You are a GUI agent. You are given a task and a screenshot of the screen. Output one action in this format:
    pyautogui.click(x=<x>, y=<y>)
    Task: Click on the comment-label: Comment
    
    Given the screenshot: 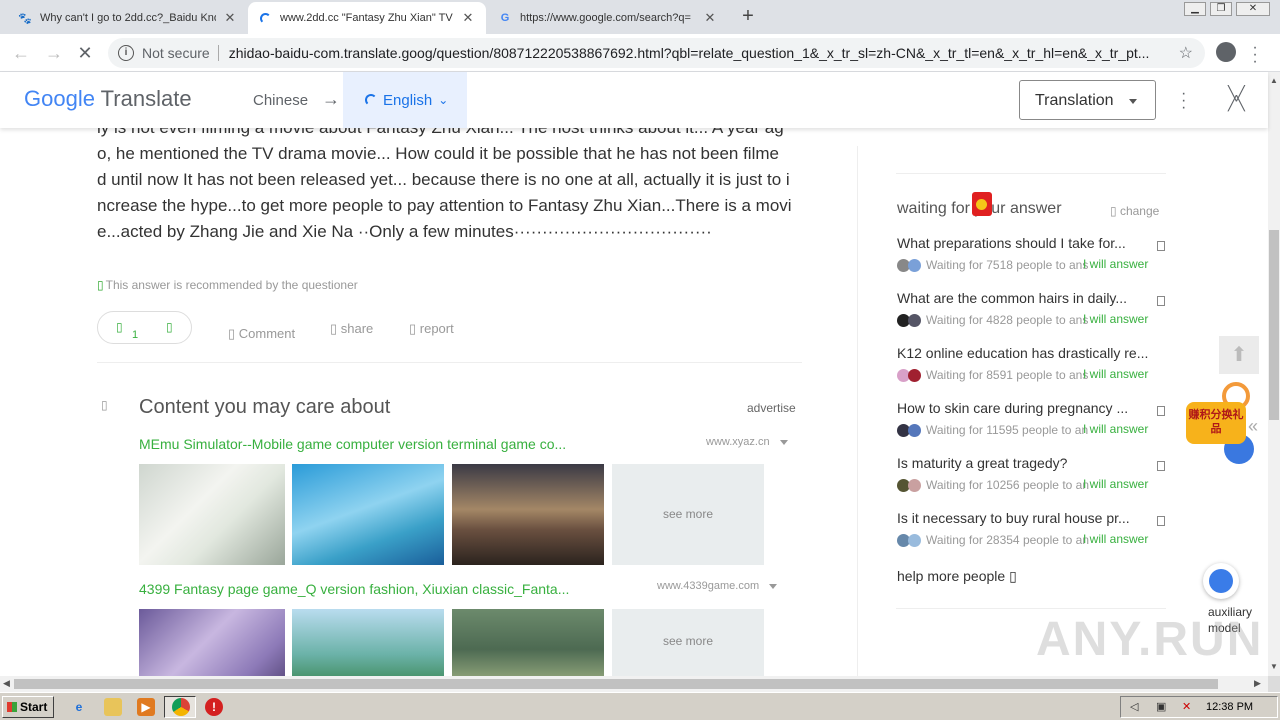 What is the action you would take?
    pyautogui.click(x=267, y=333)
    